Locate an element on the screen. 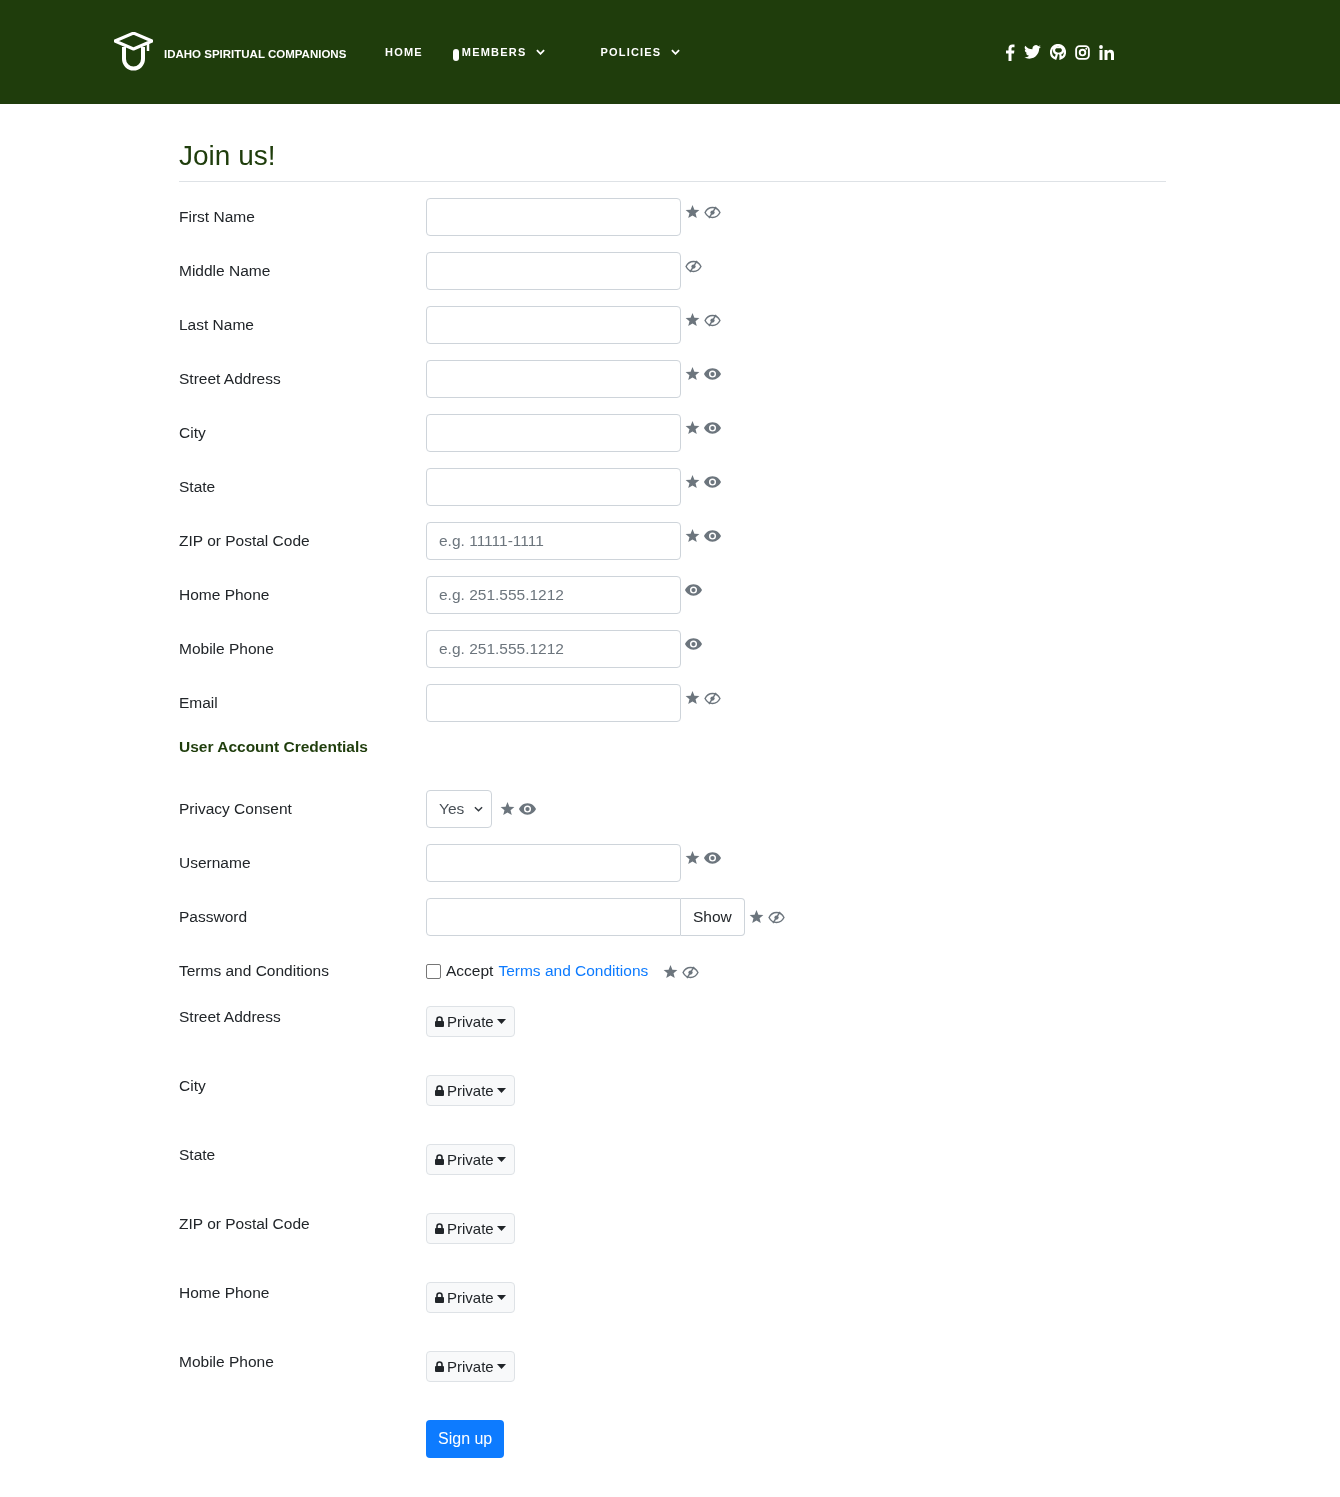  field-label: Password is located at coordinates (214, 917).